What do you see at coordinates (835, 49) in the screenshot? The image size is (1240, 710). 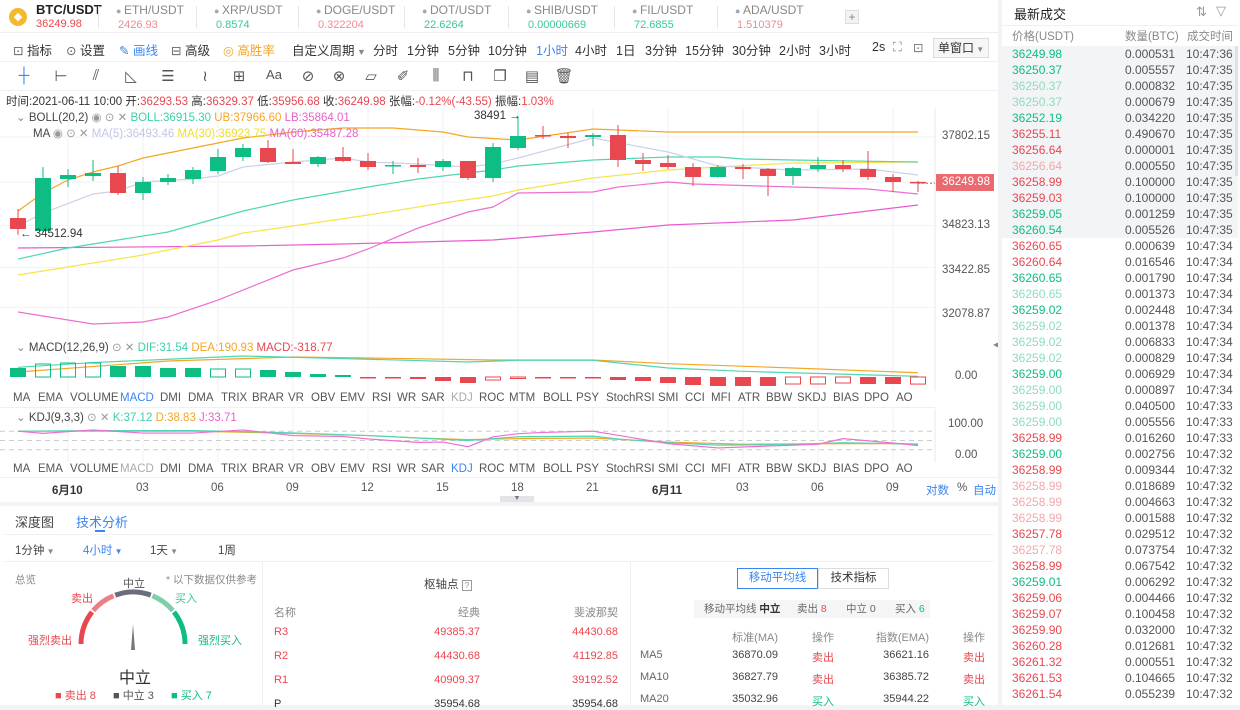 I see `period-3小时: 3小时` at bounding box center [835, 49].